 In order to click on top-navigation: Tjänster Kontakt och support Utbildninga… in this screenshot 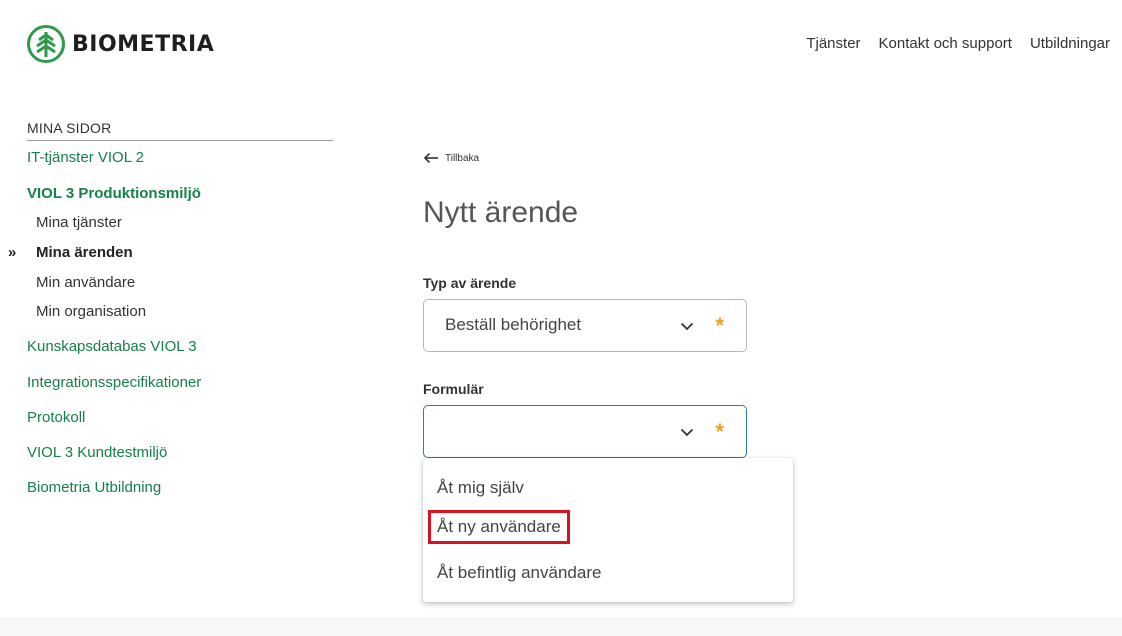, I will do `click(958, 43)`.